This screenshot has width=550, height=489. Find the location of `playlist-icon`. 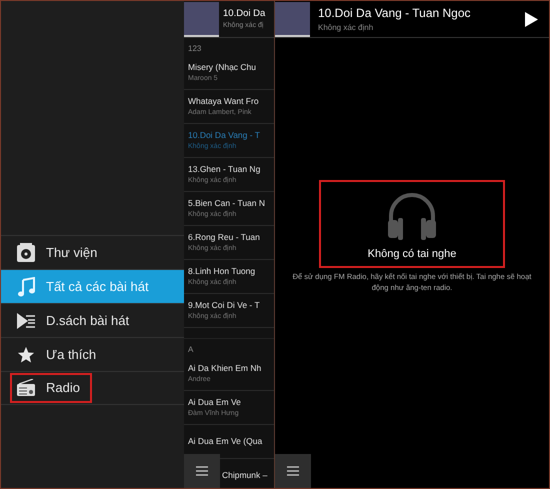

playlist-icon is located at coordinates (26, 321).